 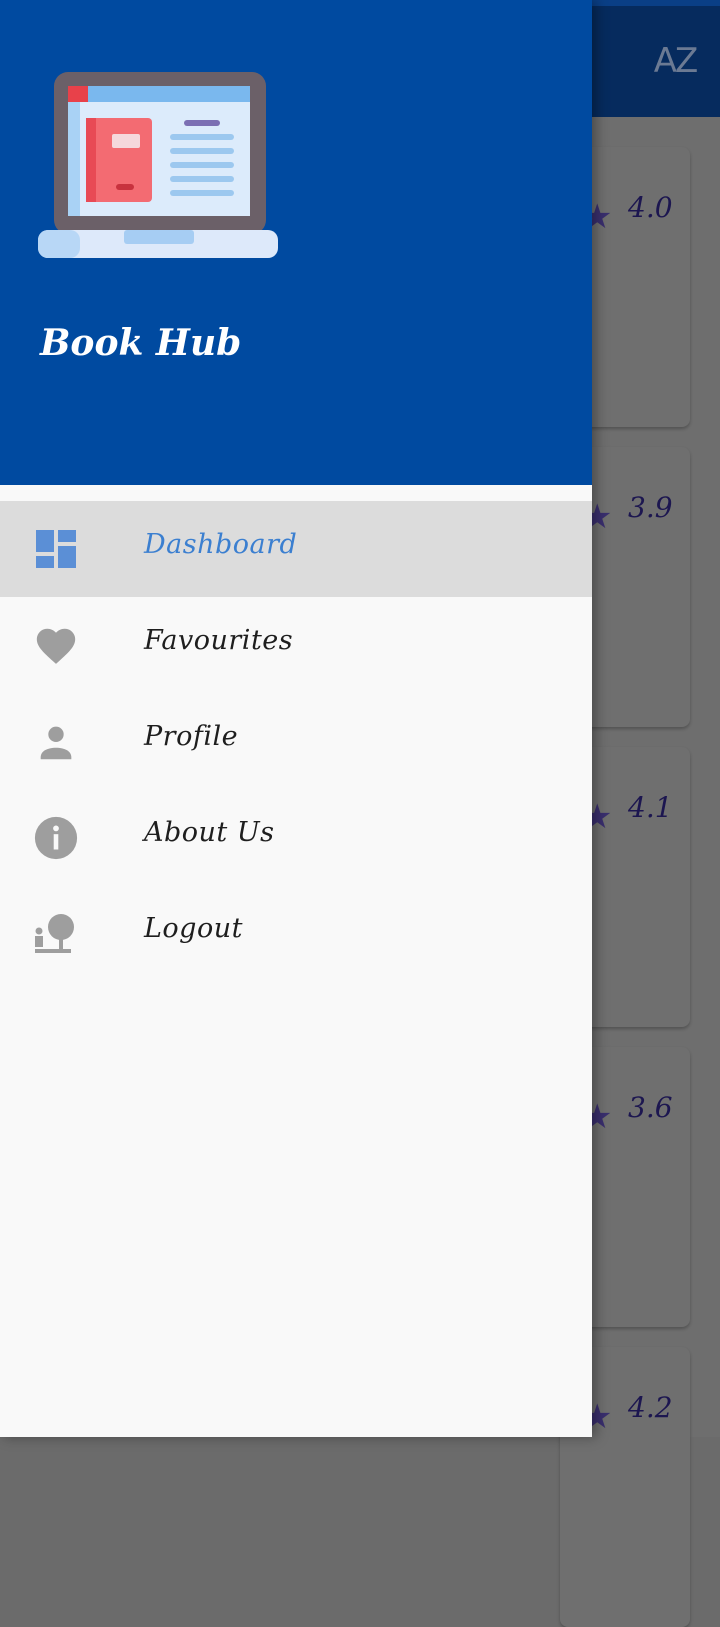 What do you see at coordinates (650, 1407) in the screenshot?
I see `book-rating: 4.2` at bounding box center [650, 1407].